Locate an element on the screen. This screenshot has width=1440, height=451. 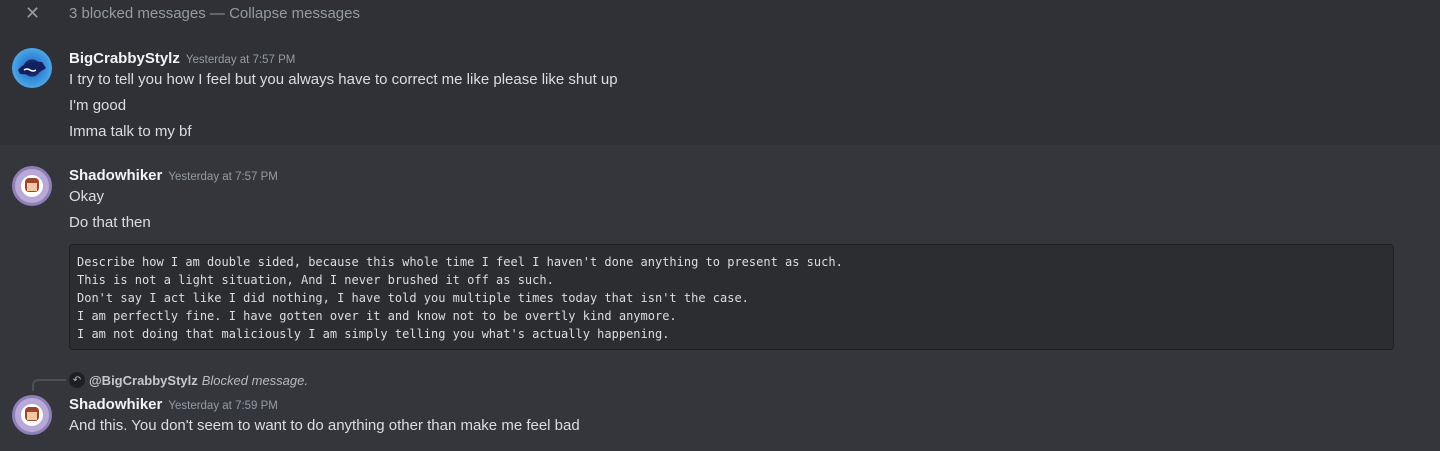
reply-reference: ↶ @BigCrabbyStylz Blocked message. is located at coordinates (188, 380).